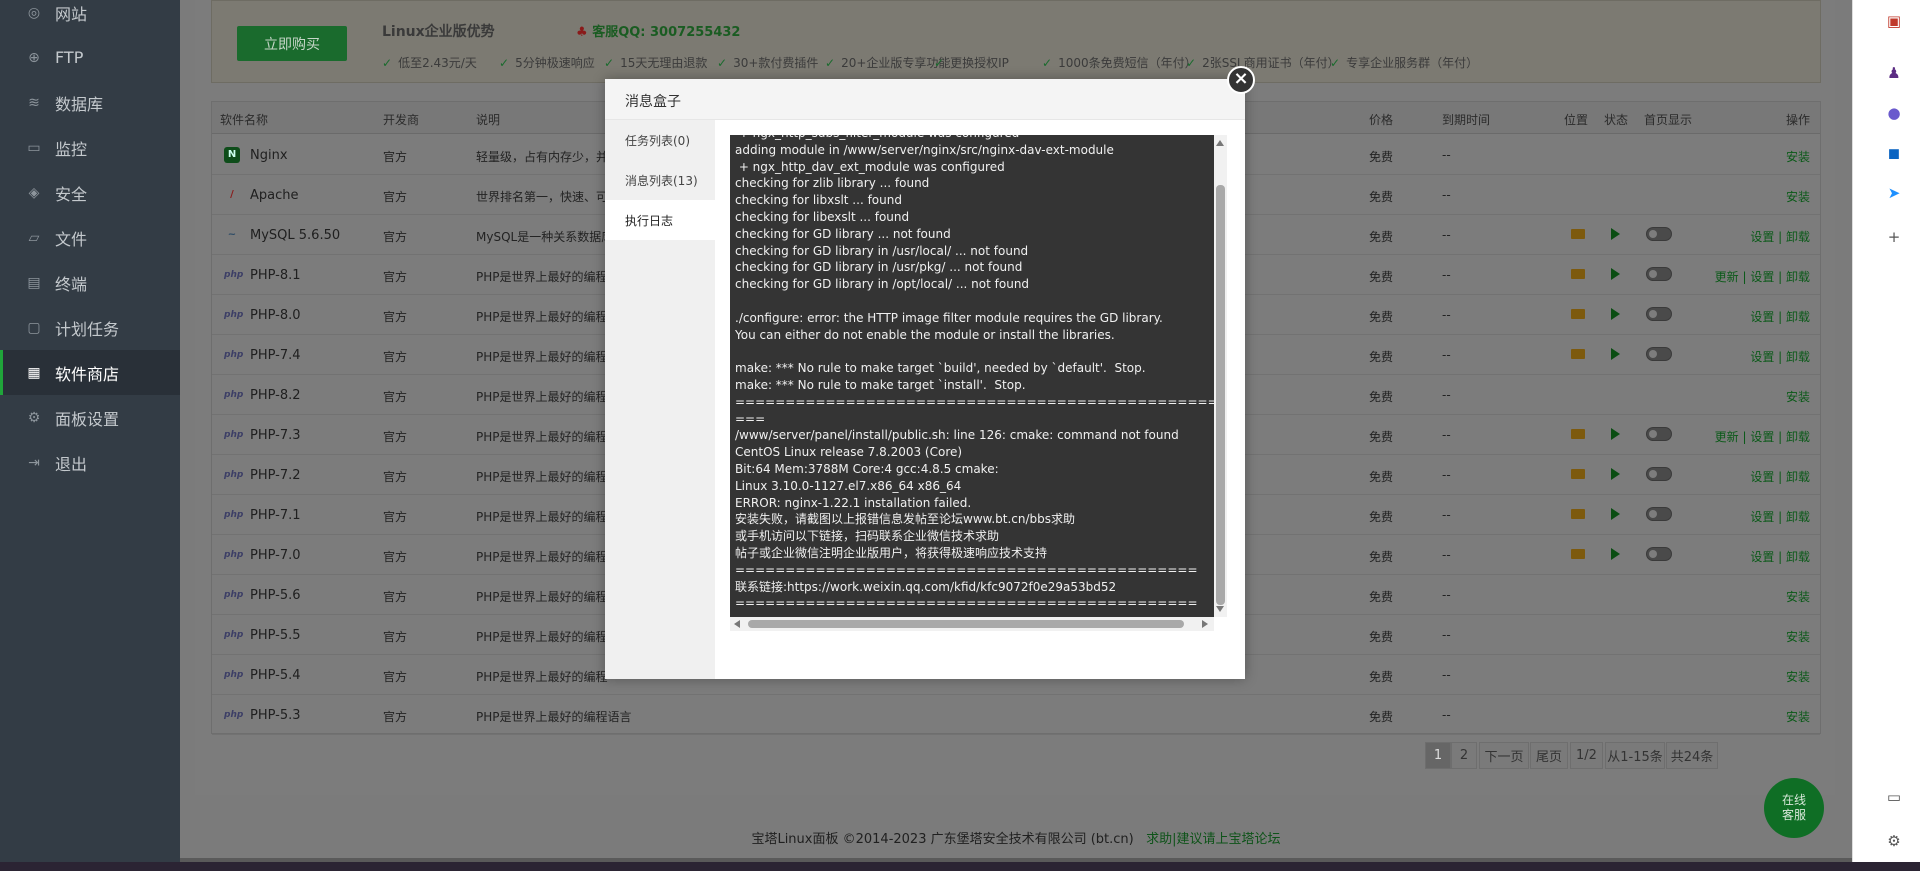 The image size is (1920, 871). What do you see at coordinates (1894, 237) in the screenshot?
I see `add-icon: +` at bounding box center [1894, 237].